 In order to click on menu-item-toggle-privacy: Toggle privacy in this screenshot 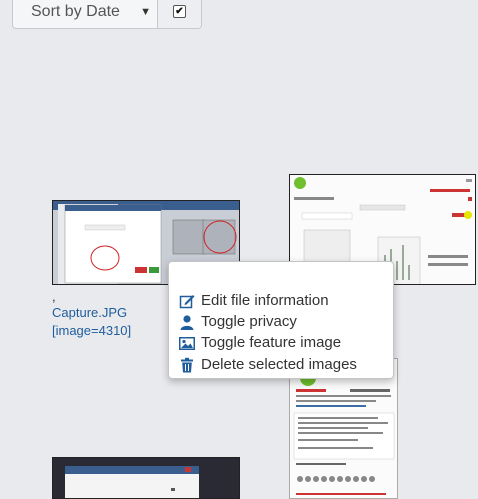, I will do `click(238, 321)`.